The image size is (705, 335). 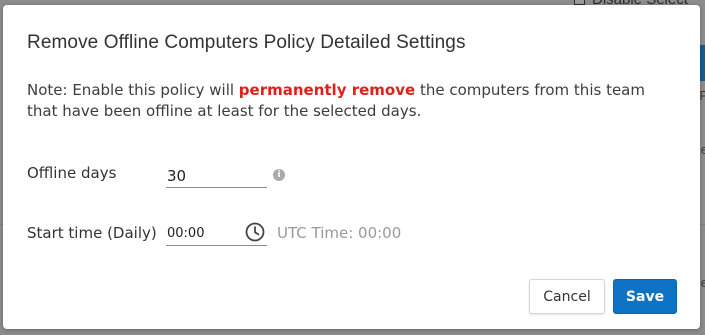 I want to click on offline-days-input, so click(x=216, y=176).